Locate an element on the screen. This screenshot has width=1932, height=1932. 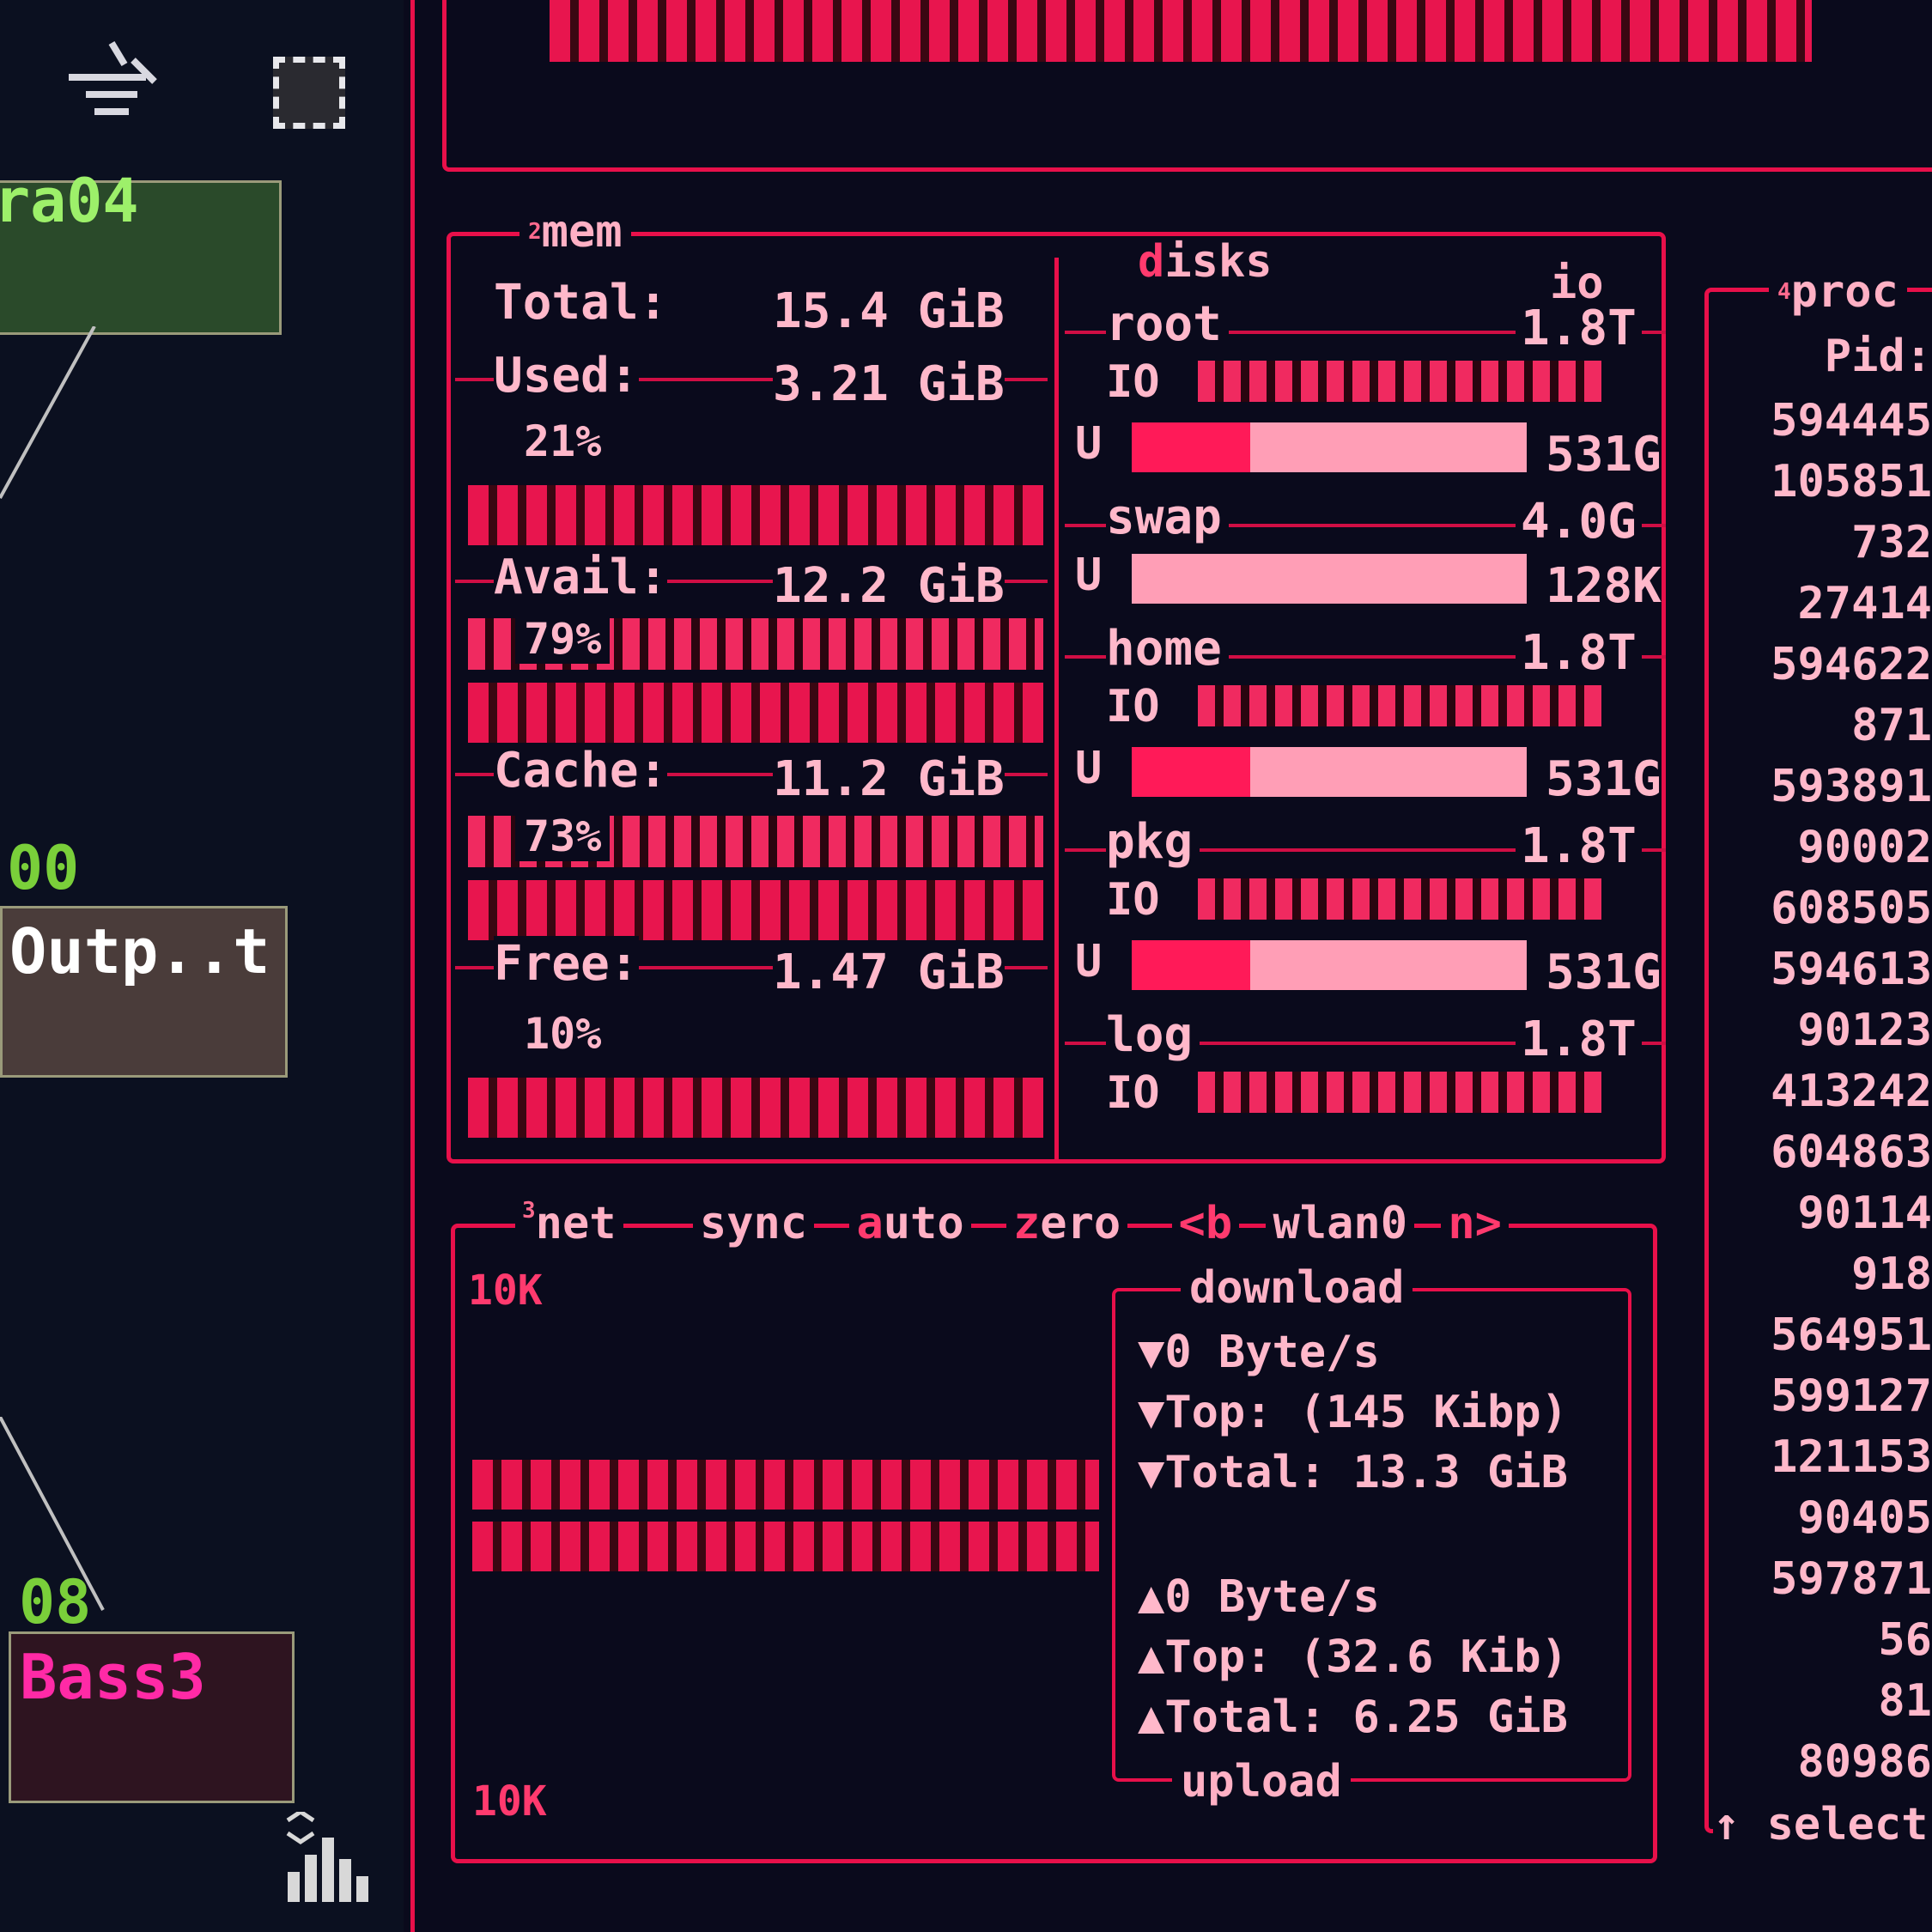
net-zero-button: zero is located at coordinates (1067, 1224).